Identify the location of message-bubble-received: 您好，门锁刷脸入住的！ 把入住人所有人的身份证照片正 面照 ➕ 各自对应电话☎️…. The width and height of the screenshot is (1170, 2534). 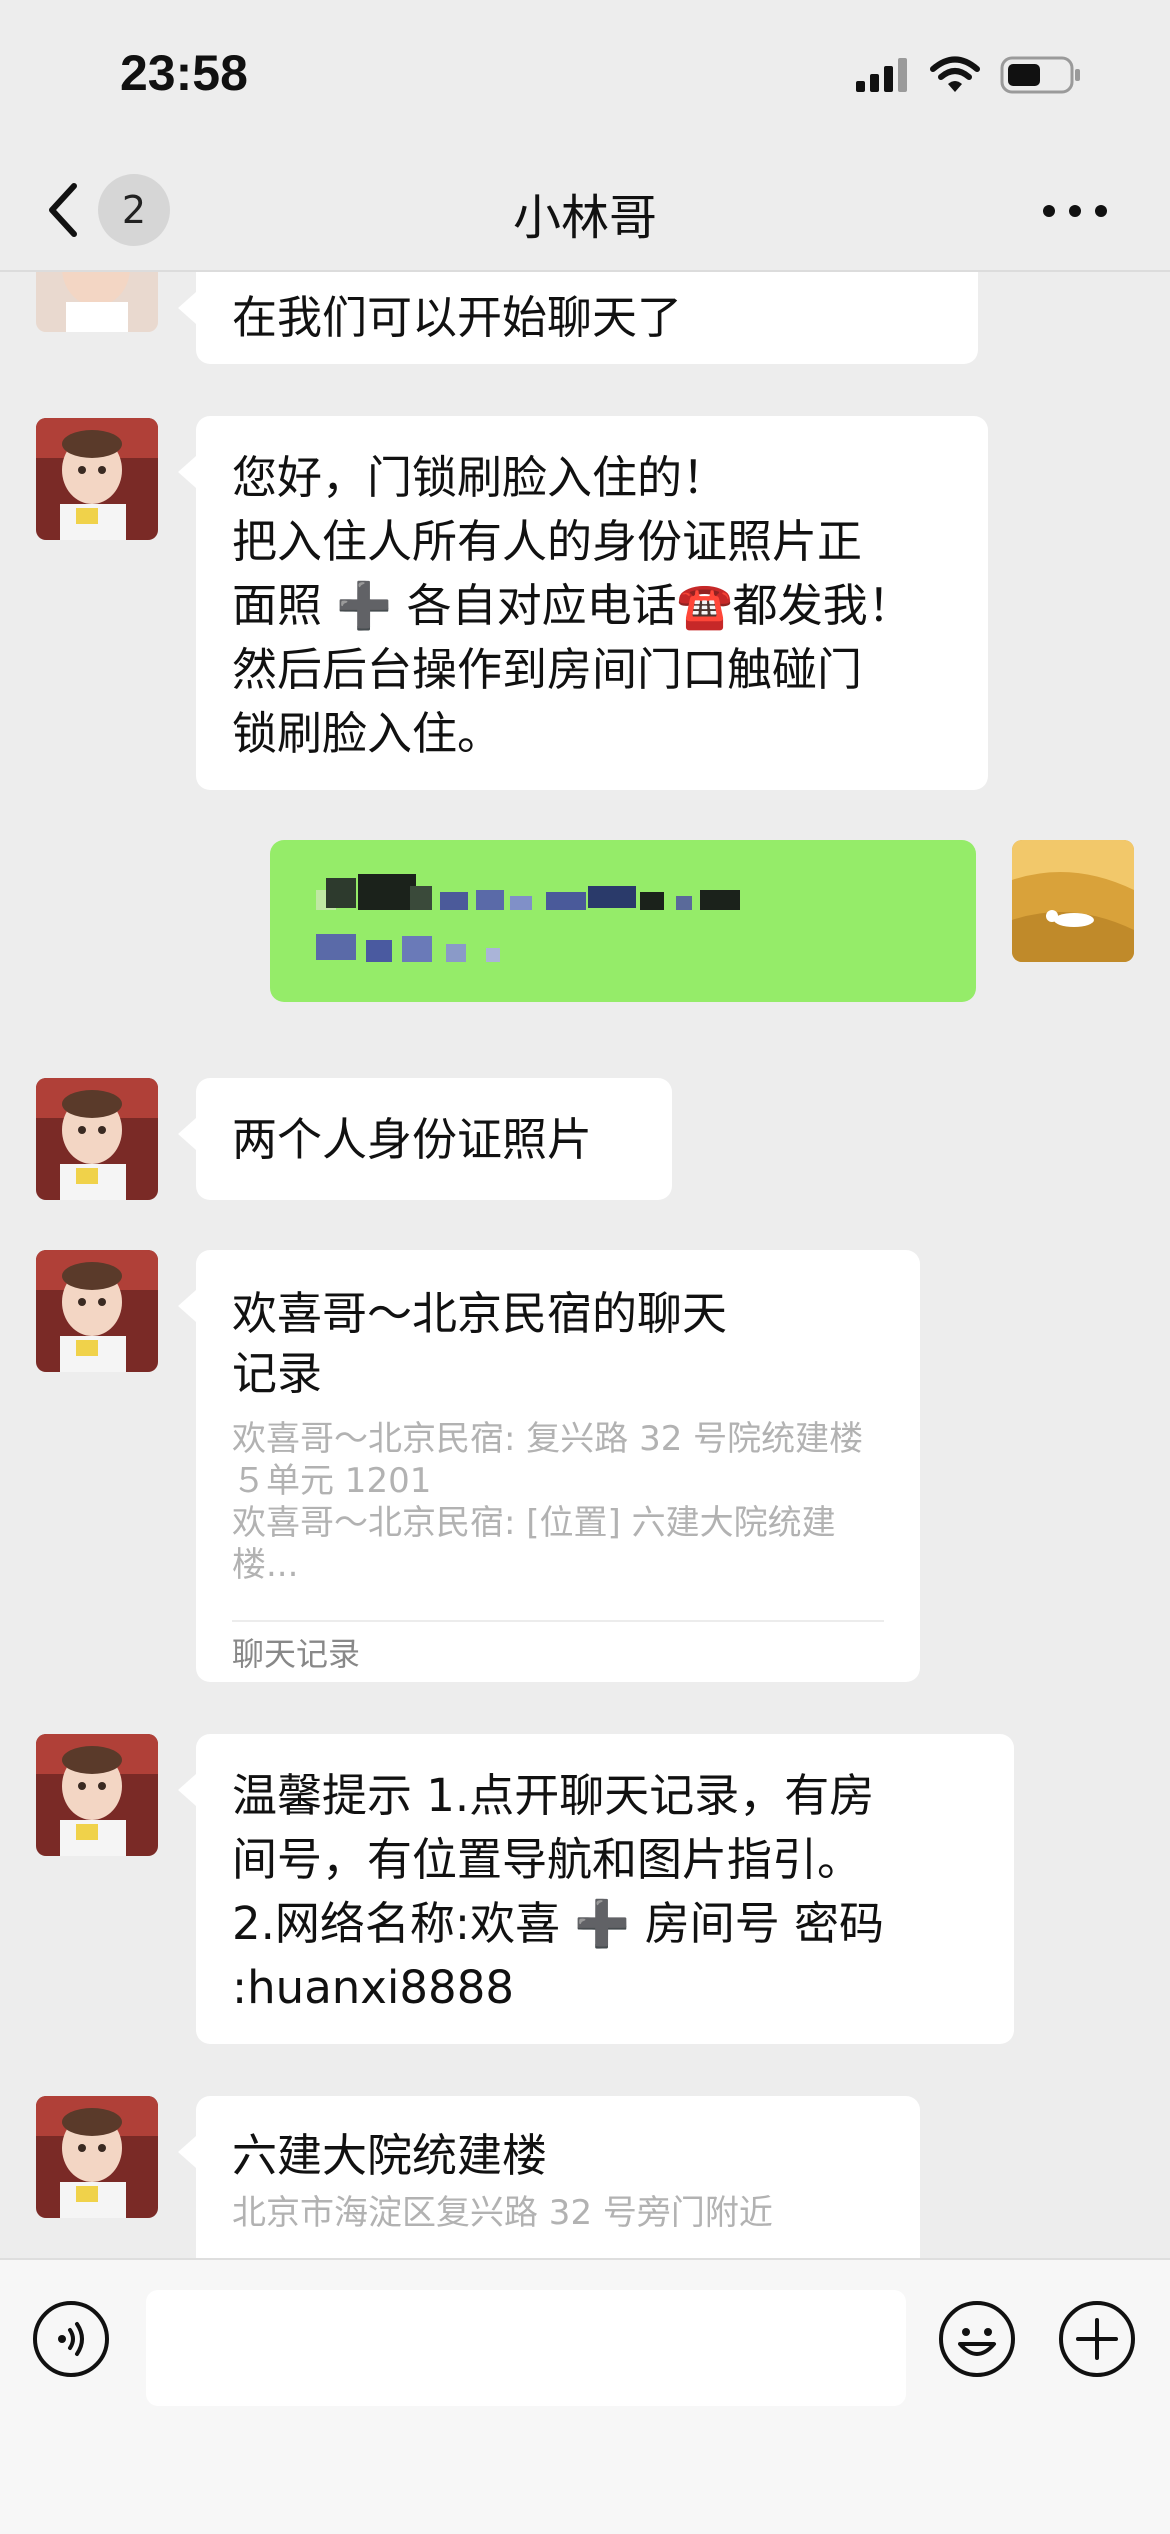
(583, 603).